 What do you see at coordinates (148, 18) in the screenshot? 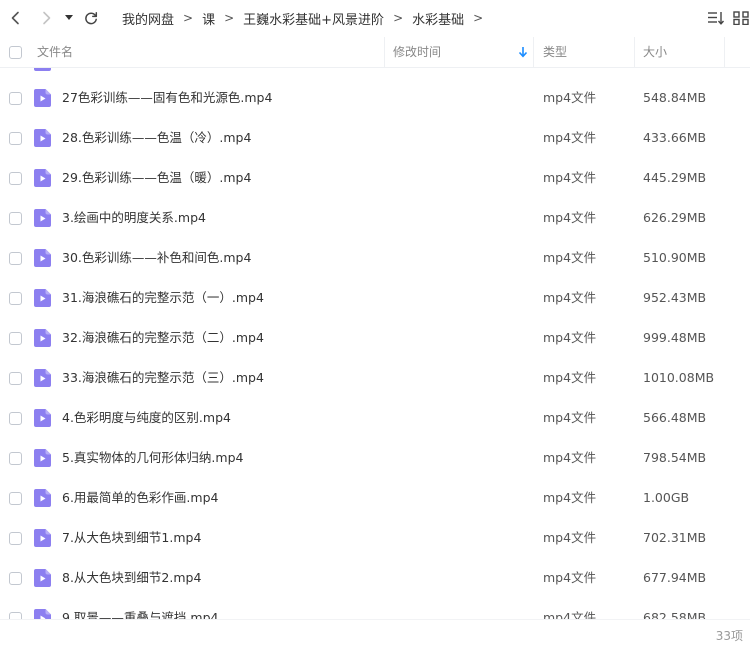
I see `breadcrumb-item-root: 我的网盘` at bounding box center [148, 18].